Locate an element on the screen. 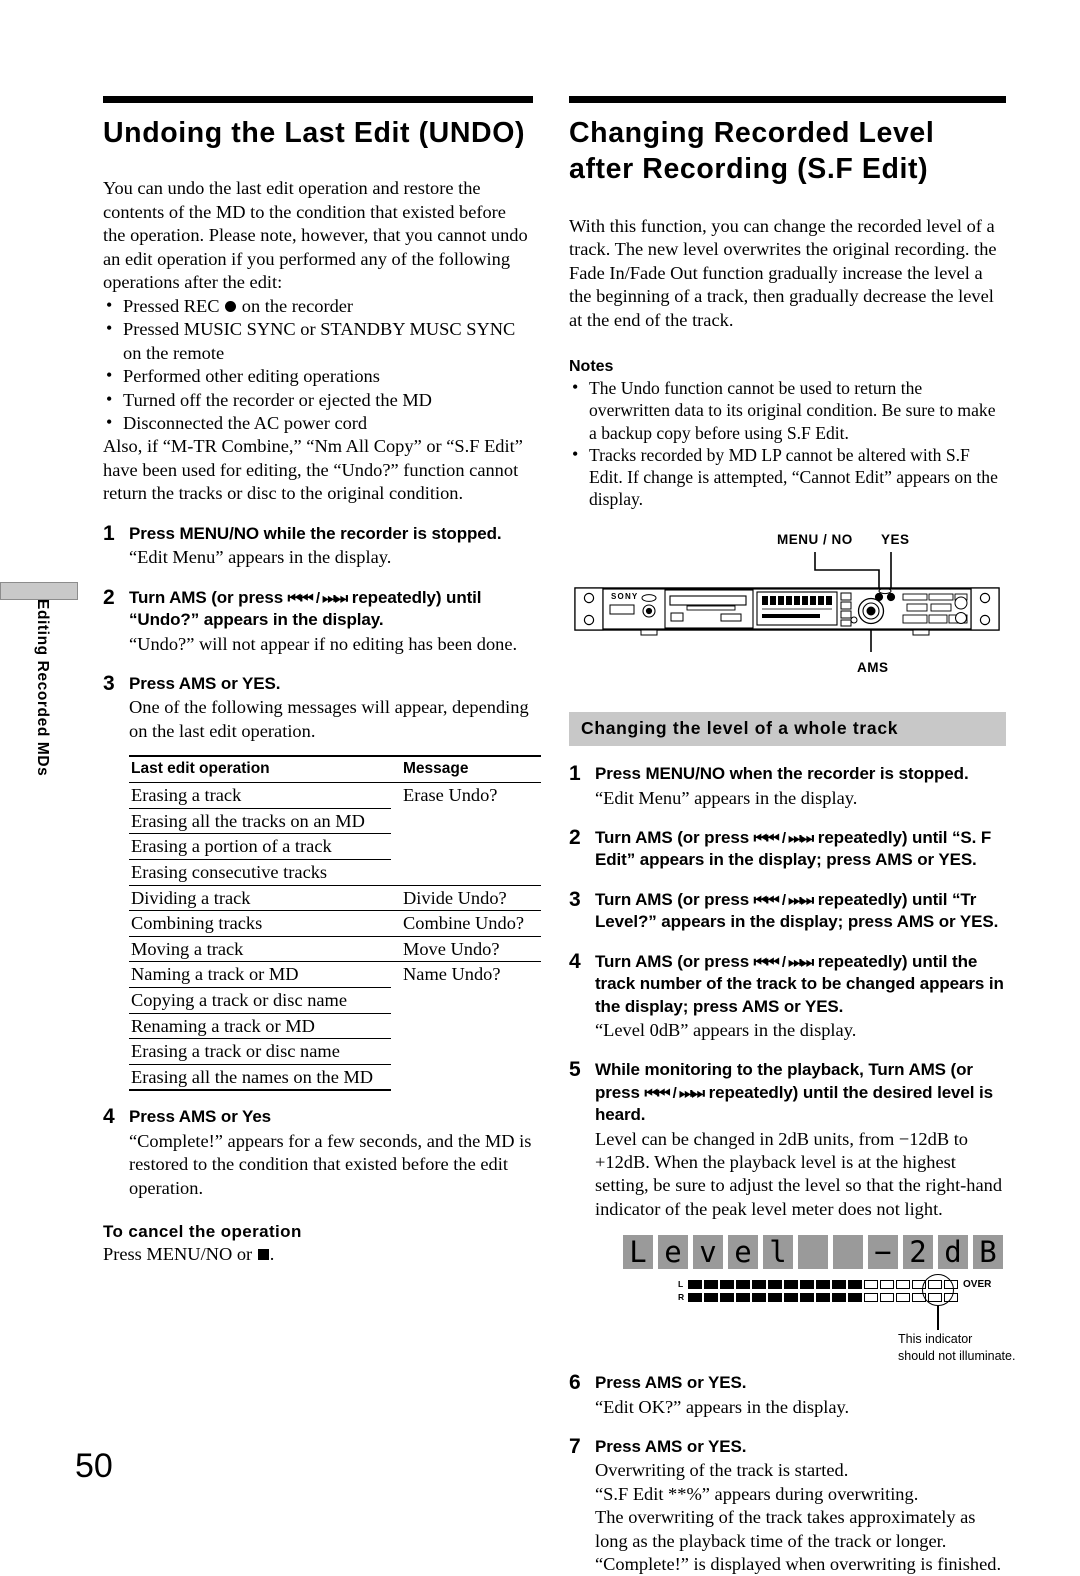  column-header-operation: Last edit operation is located at coordinates (260, 769).